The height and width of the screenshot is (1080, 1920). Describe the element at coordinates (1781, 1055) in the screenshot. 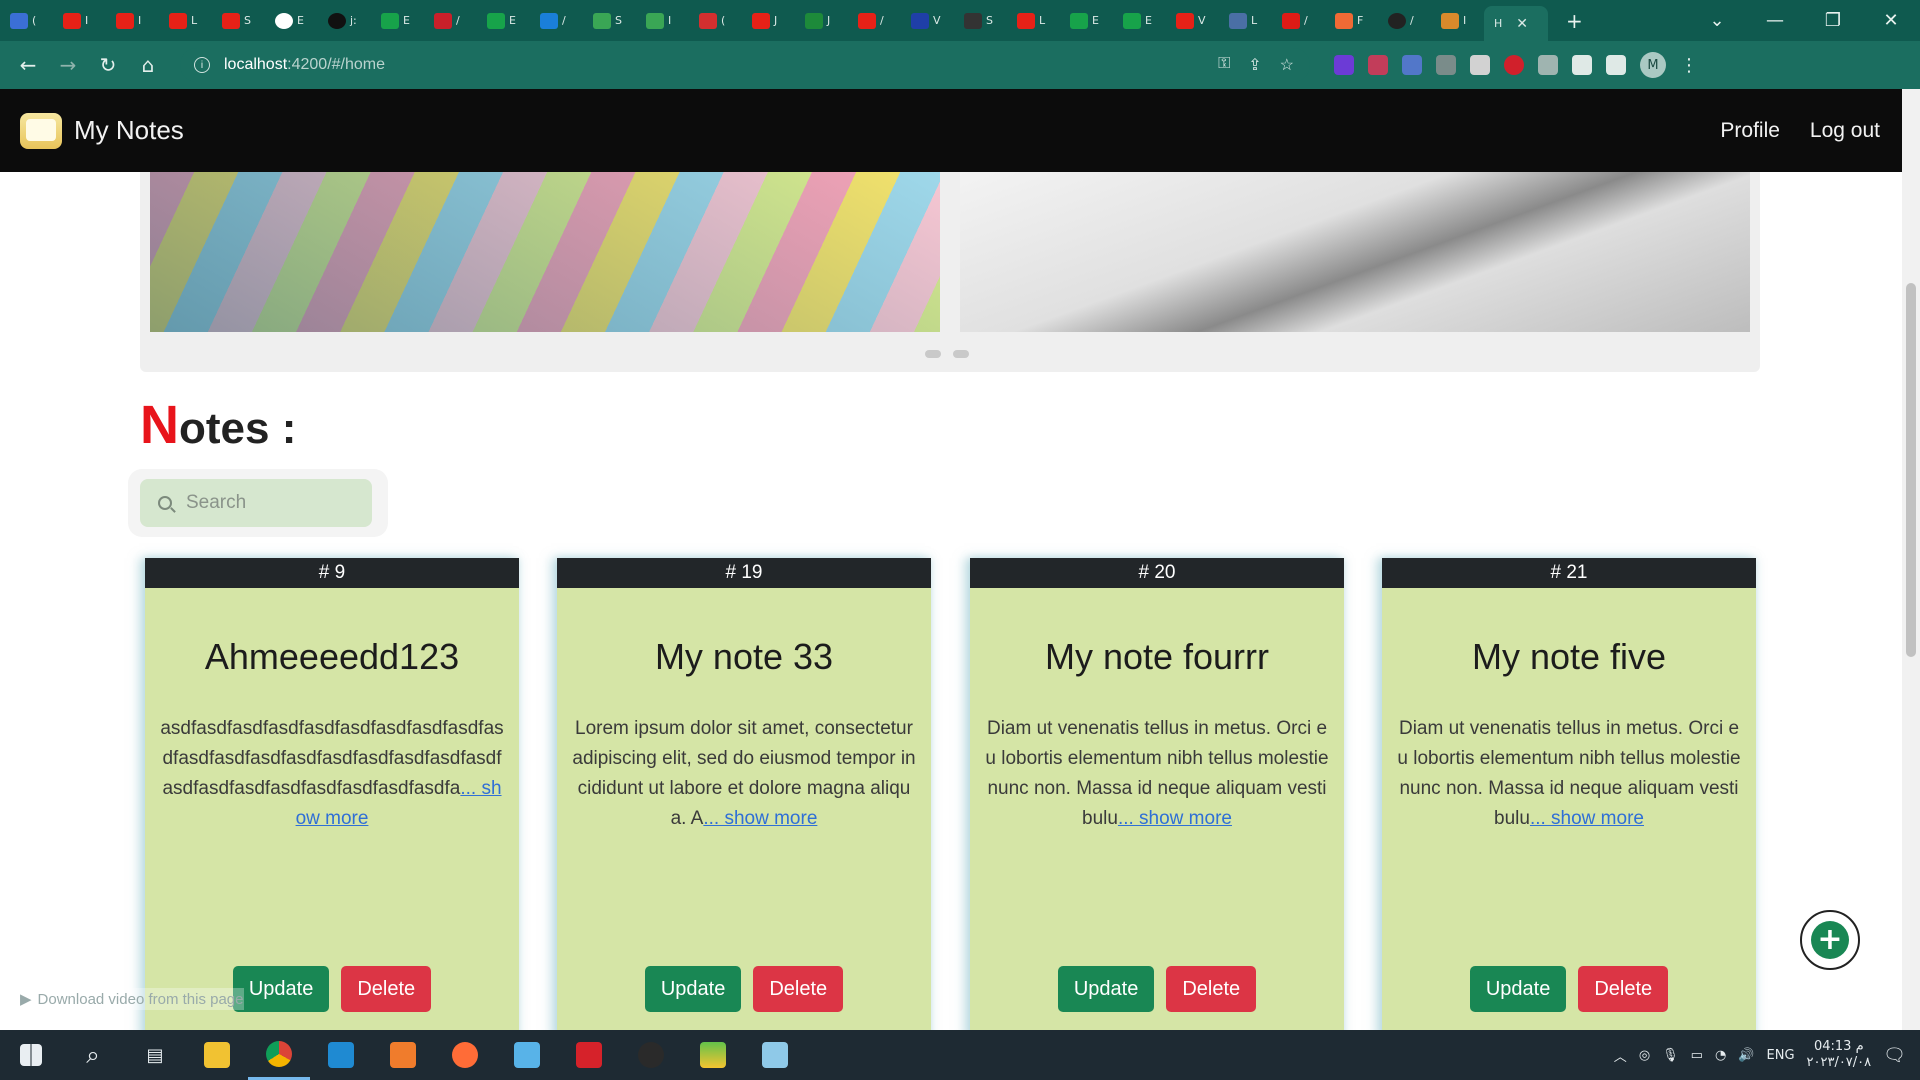

I see `language-indicator: ENG` at that location.